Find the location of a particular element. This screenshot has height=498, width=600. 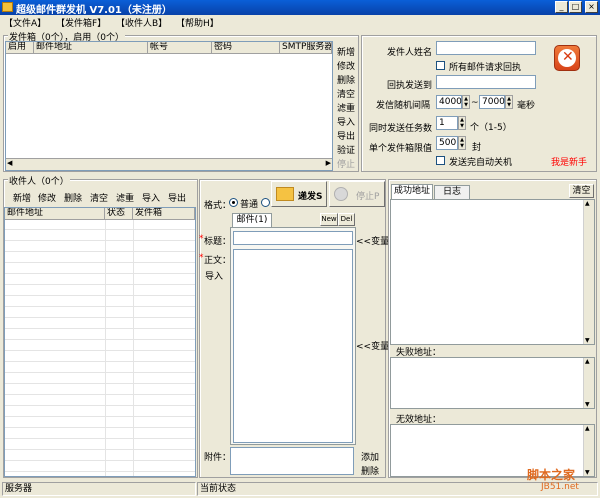

sender-name-input is located at coordinates (486, 48).